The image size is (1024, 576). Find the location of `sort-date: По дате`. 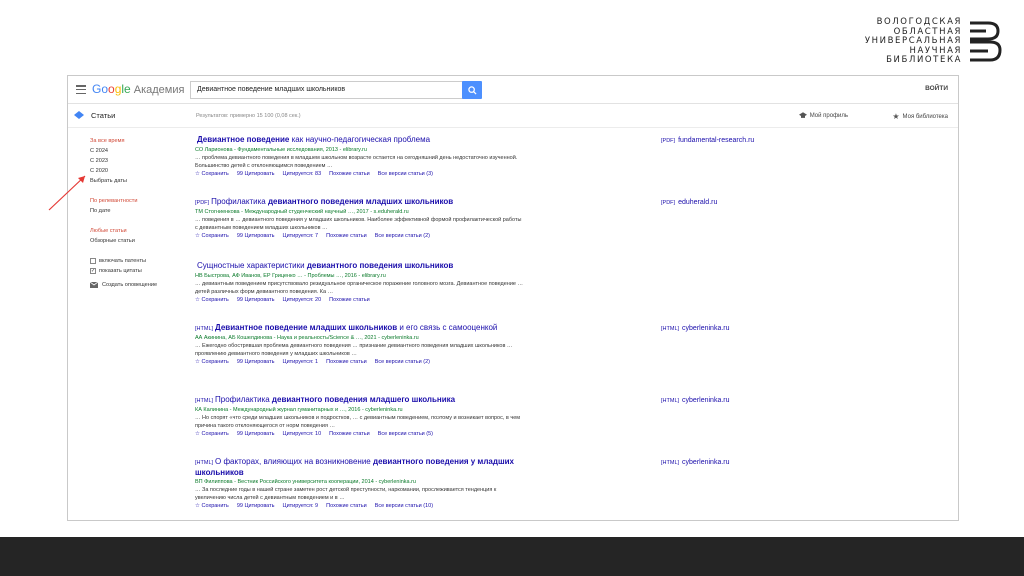

sort-date: По дате is located at coordinates (135, 211).